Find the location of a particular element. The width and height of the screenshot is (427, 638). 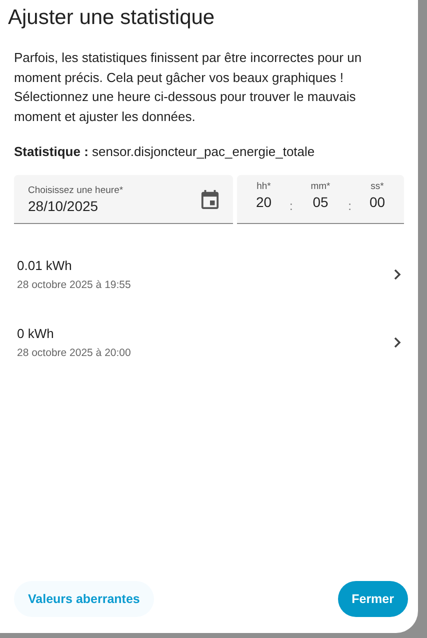

description: Parfois, les statistiques finissent par être incorrectes pour un moment précis. Cela peut gâcher vos beaux graphiques ! Sélectionnez une heure ci-dessous pour trouver le mauvais moment et ajuster les données. is located at coordinates (188, 87).